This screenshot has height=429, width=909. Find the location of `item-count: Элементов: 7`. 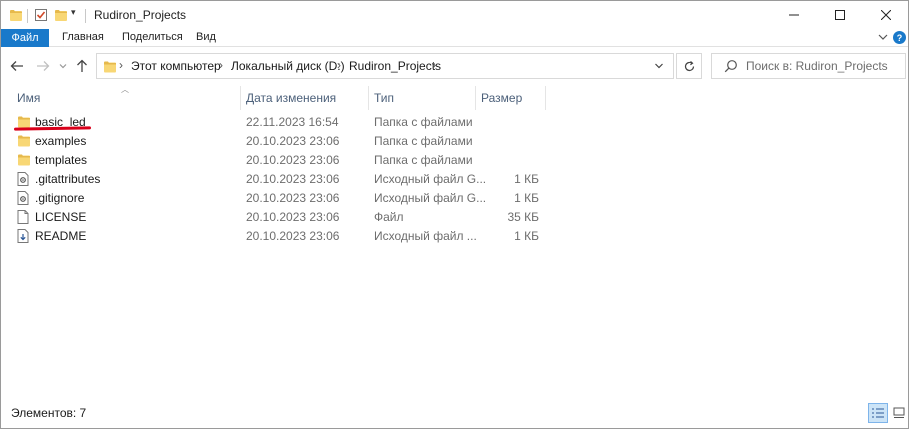

item-count: Элементов: 7 is located at coordinates (49, 413).